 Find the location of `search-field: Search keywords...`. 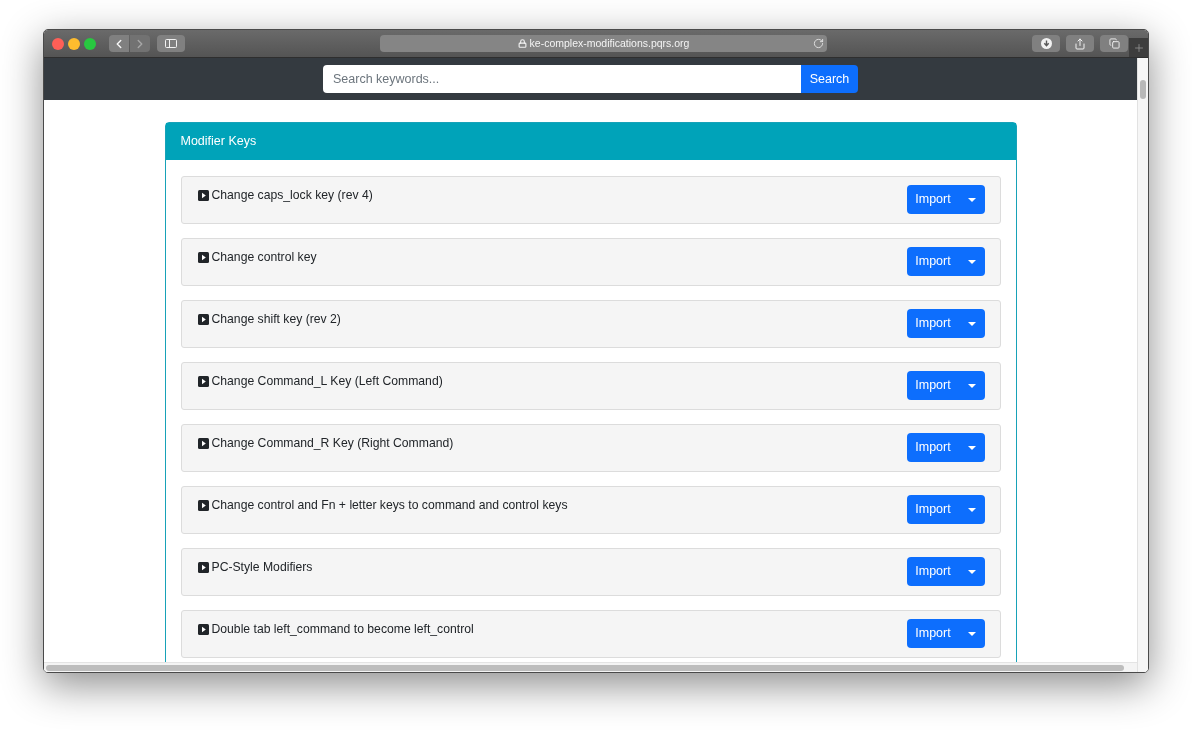

search-field: Search keywords... is located at coordinates (562, 79).